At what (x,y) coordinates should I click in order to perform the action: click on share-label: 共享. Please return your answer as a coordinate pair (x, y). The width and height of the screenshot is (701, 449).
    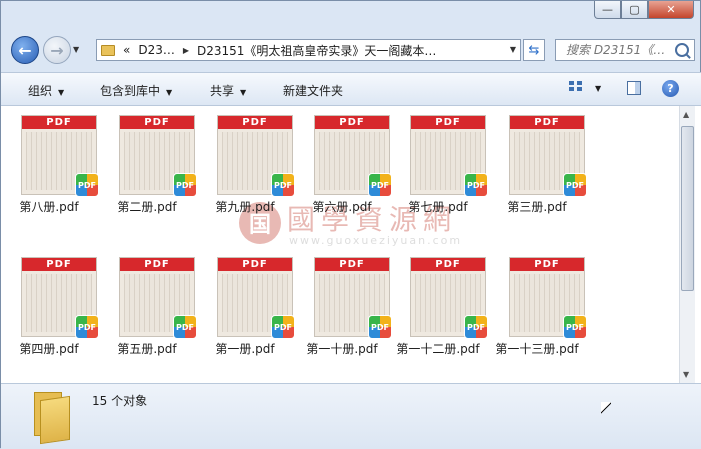
    Looking at the image, I should click on (222, 91).